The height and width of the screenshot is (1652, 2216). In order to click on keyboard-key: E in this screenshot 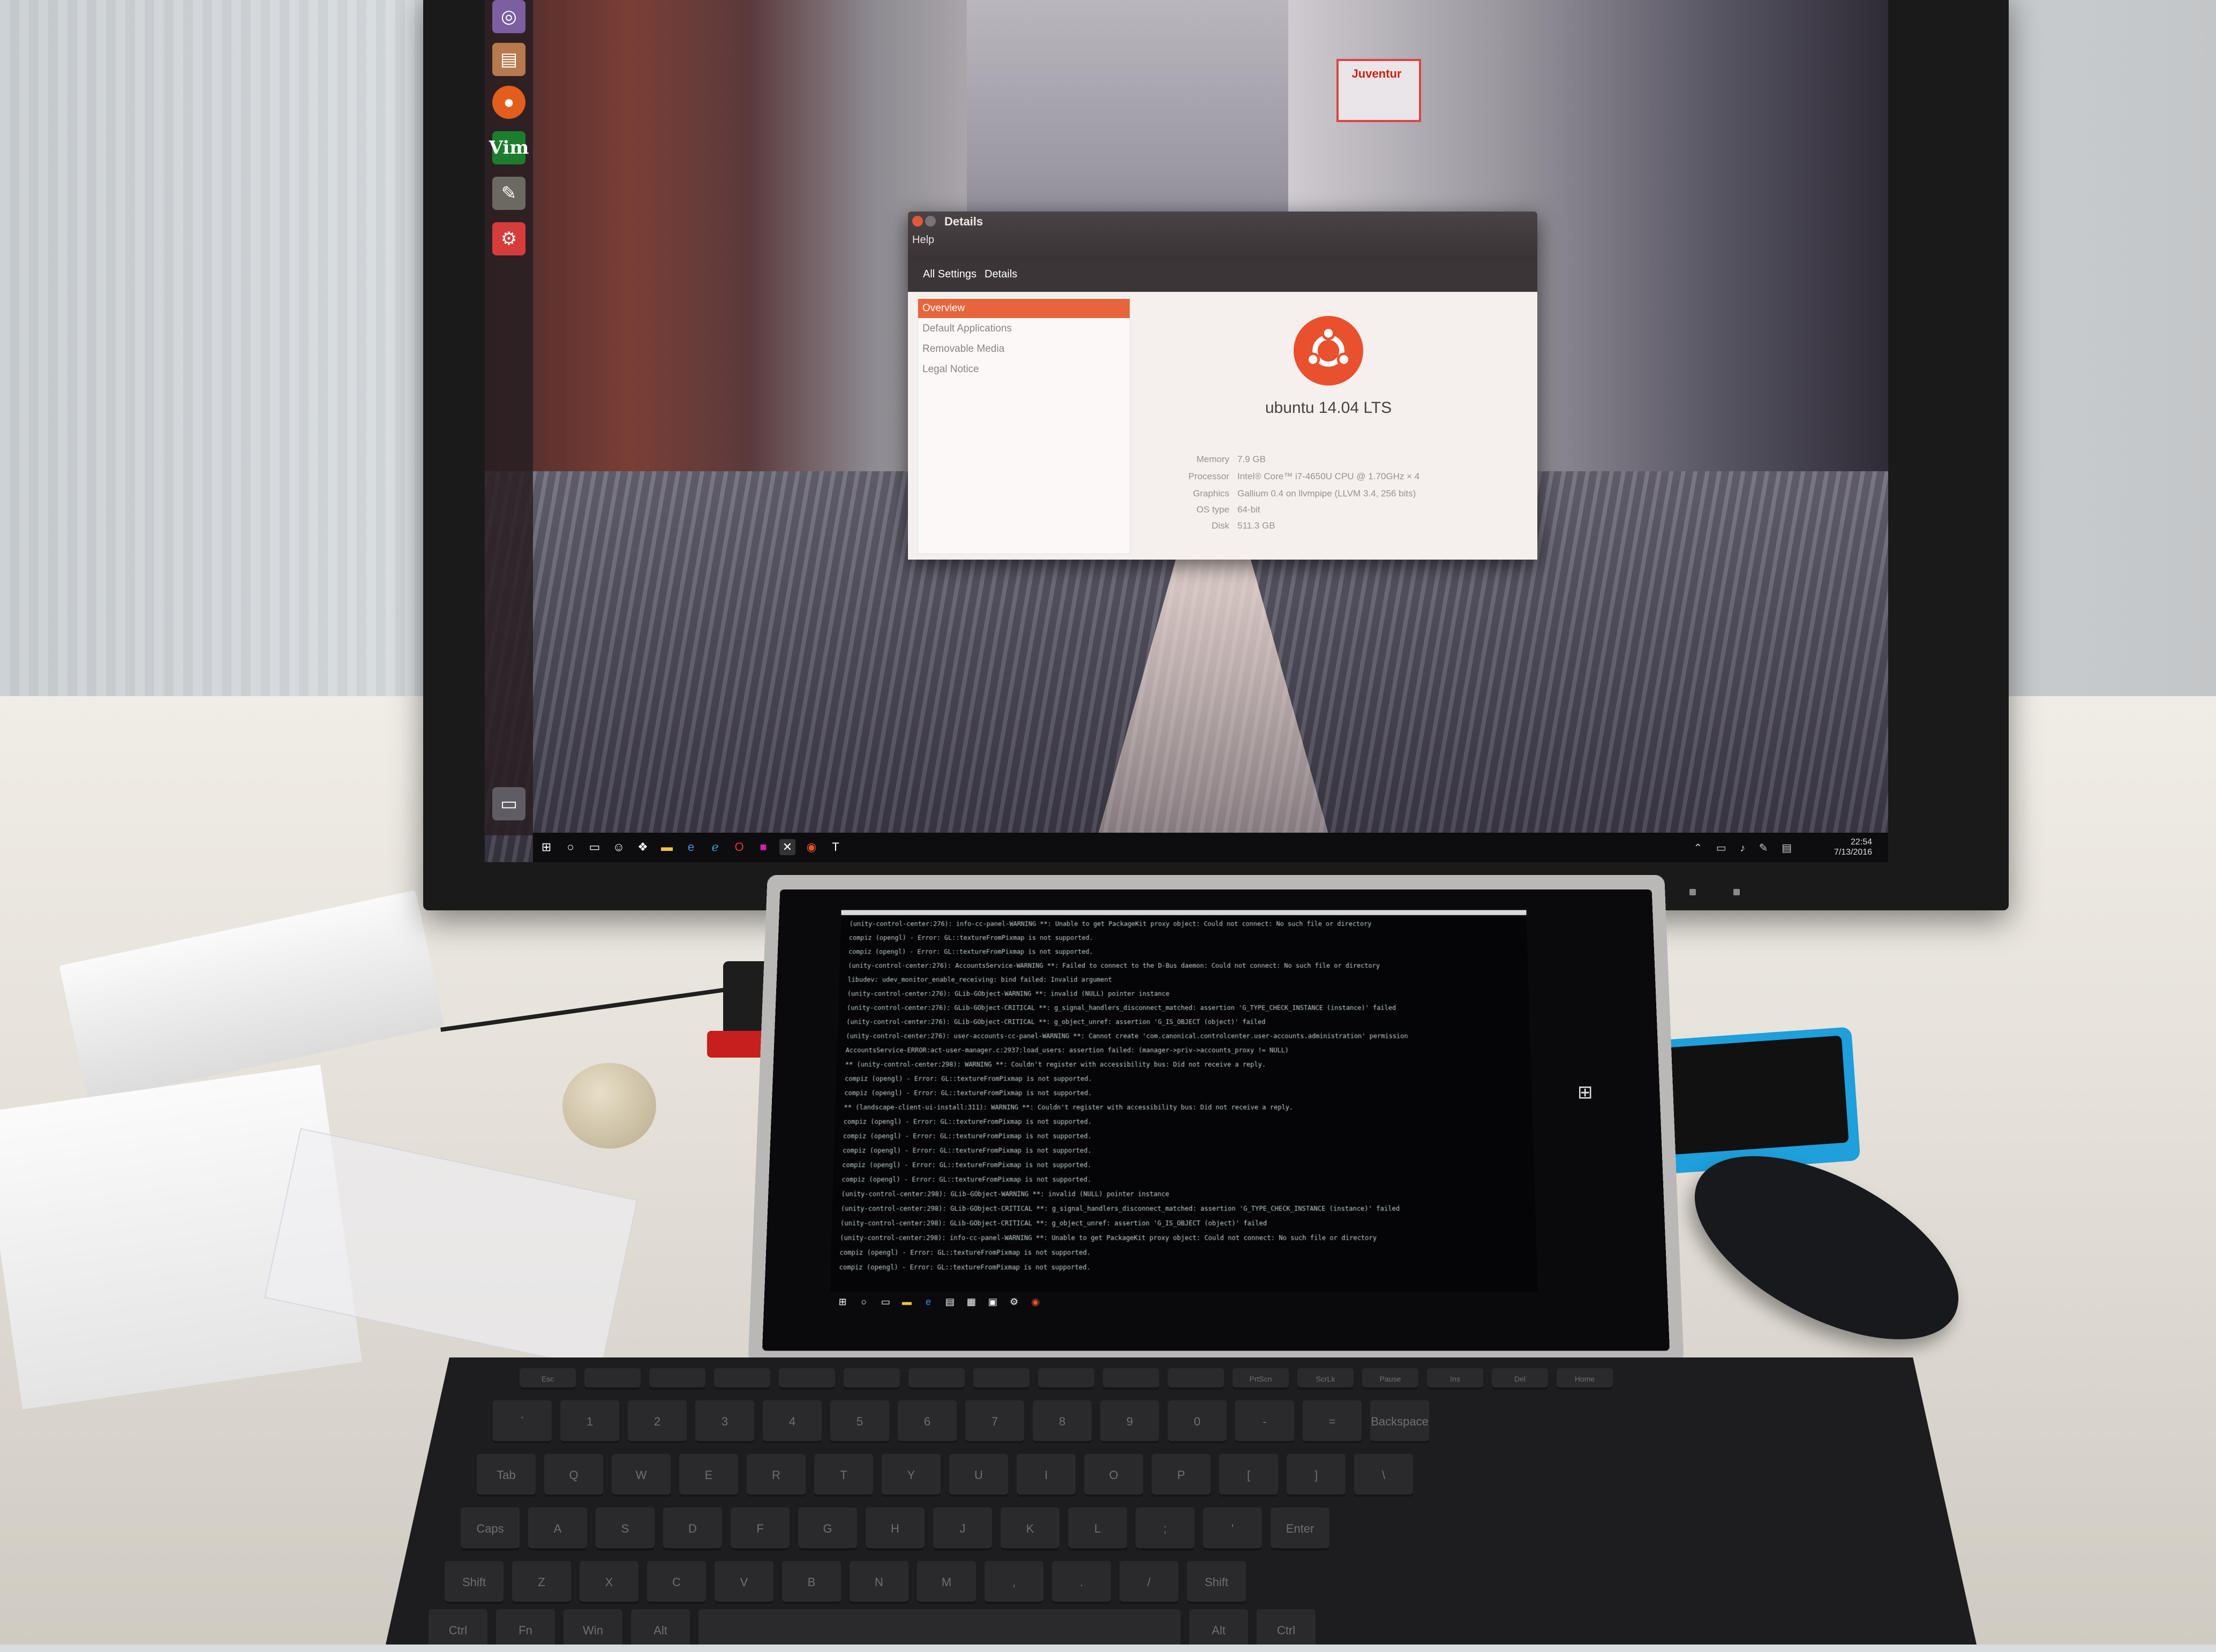, I will do `click(709, 1475)`.